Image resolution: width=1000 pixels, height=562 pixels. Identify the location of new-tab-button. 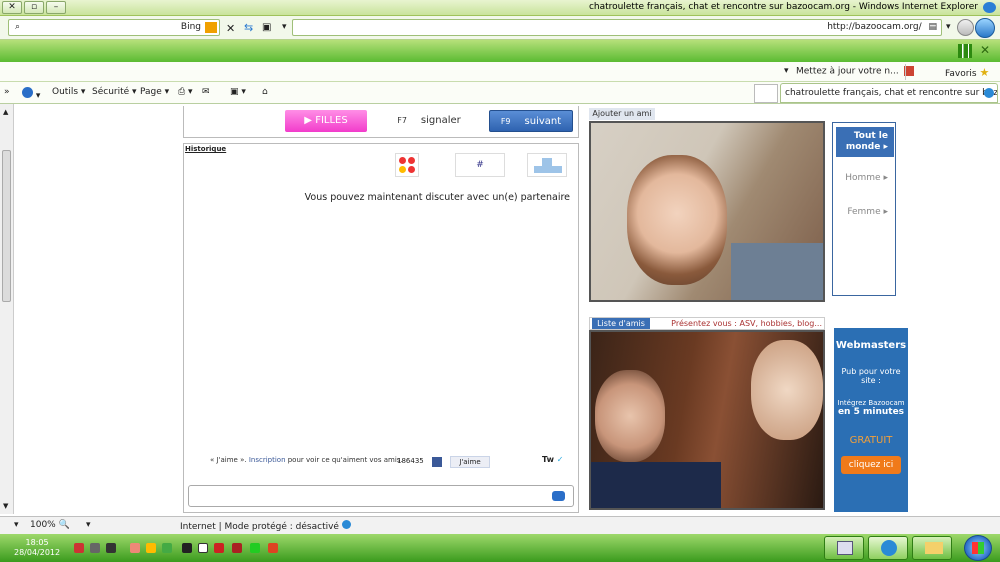
(766, 93).